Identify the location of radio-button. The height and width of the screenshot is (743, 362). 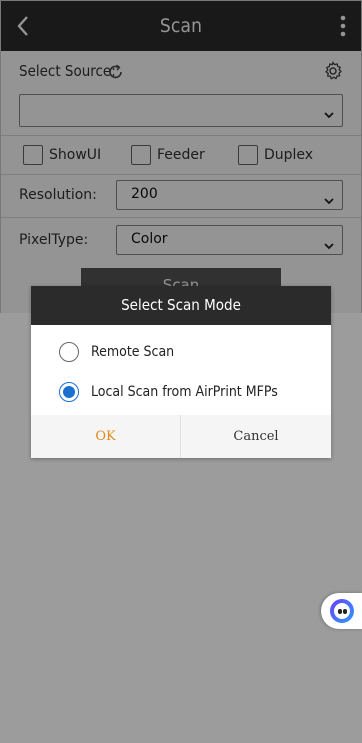
(69, 352).